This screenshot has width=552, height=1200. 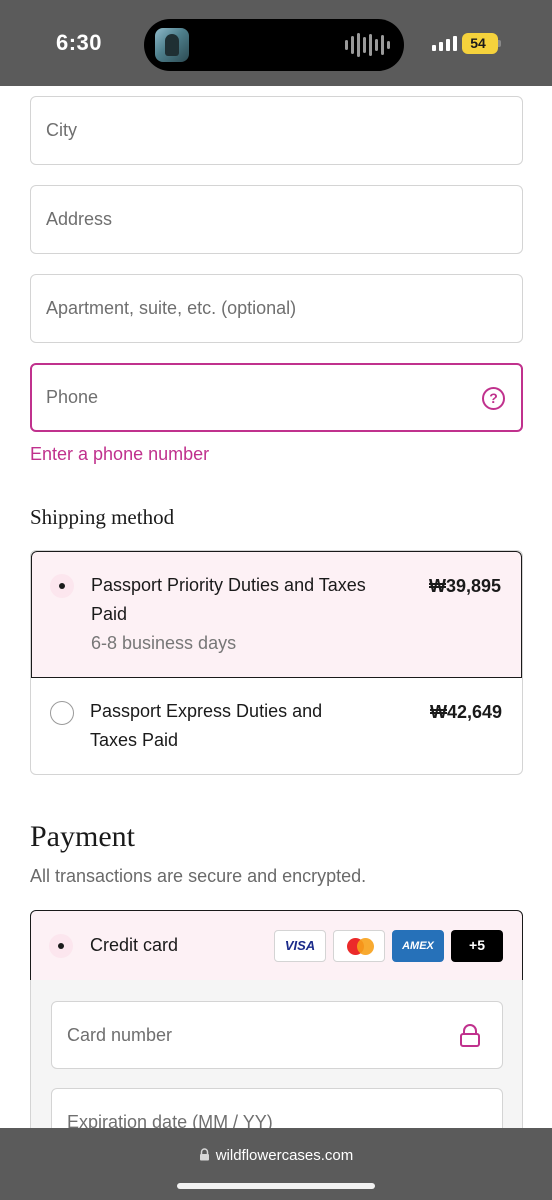 I want to click on payment-method-credit-card: Credit card VISA AMEX +5, so click(x=276, y=945).